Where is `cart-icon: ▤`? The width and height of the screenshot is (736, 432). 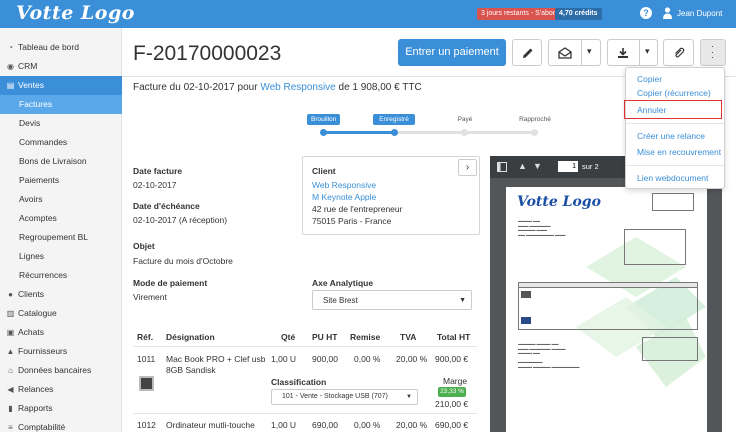 cart-icon: ▤ is located at coordinates (10, 85).